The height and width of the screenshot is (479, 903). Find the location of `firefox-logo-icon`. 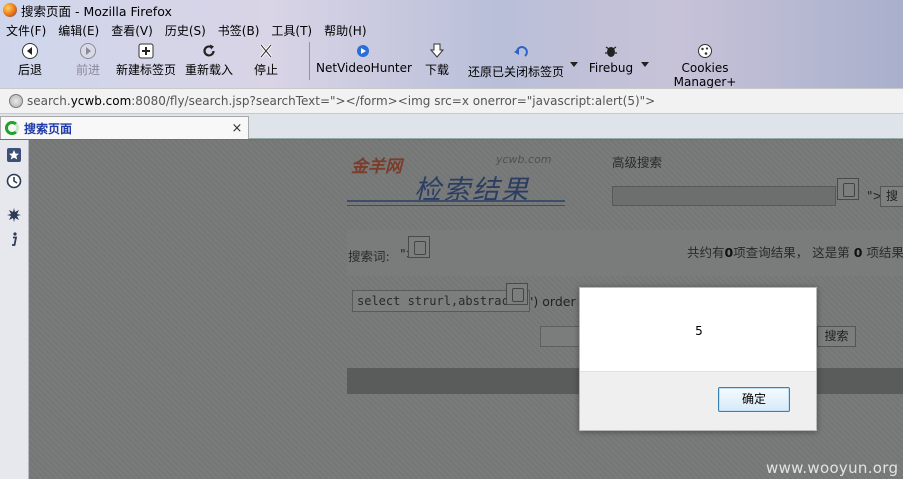

firefox-logo-icon is located at coordinates (10, 10).